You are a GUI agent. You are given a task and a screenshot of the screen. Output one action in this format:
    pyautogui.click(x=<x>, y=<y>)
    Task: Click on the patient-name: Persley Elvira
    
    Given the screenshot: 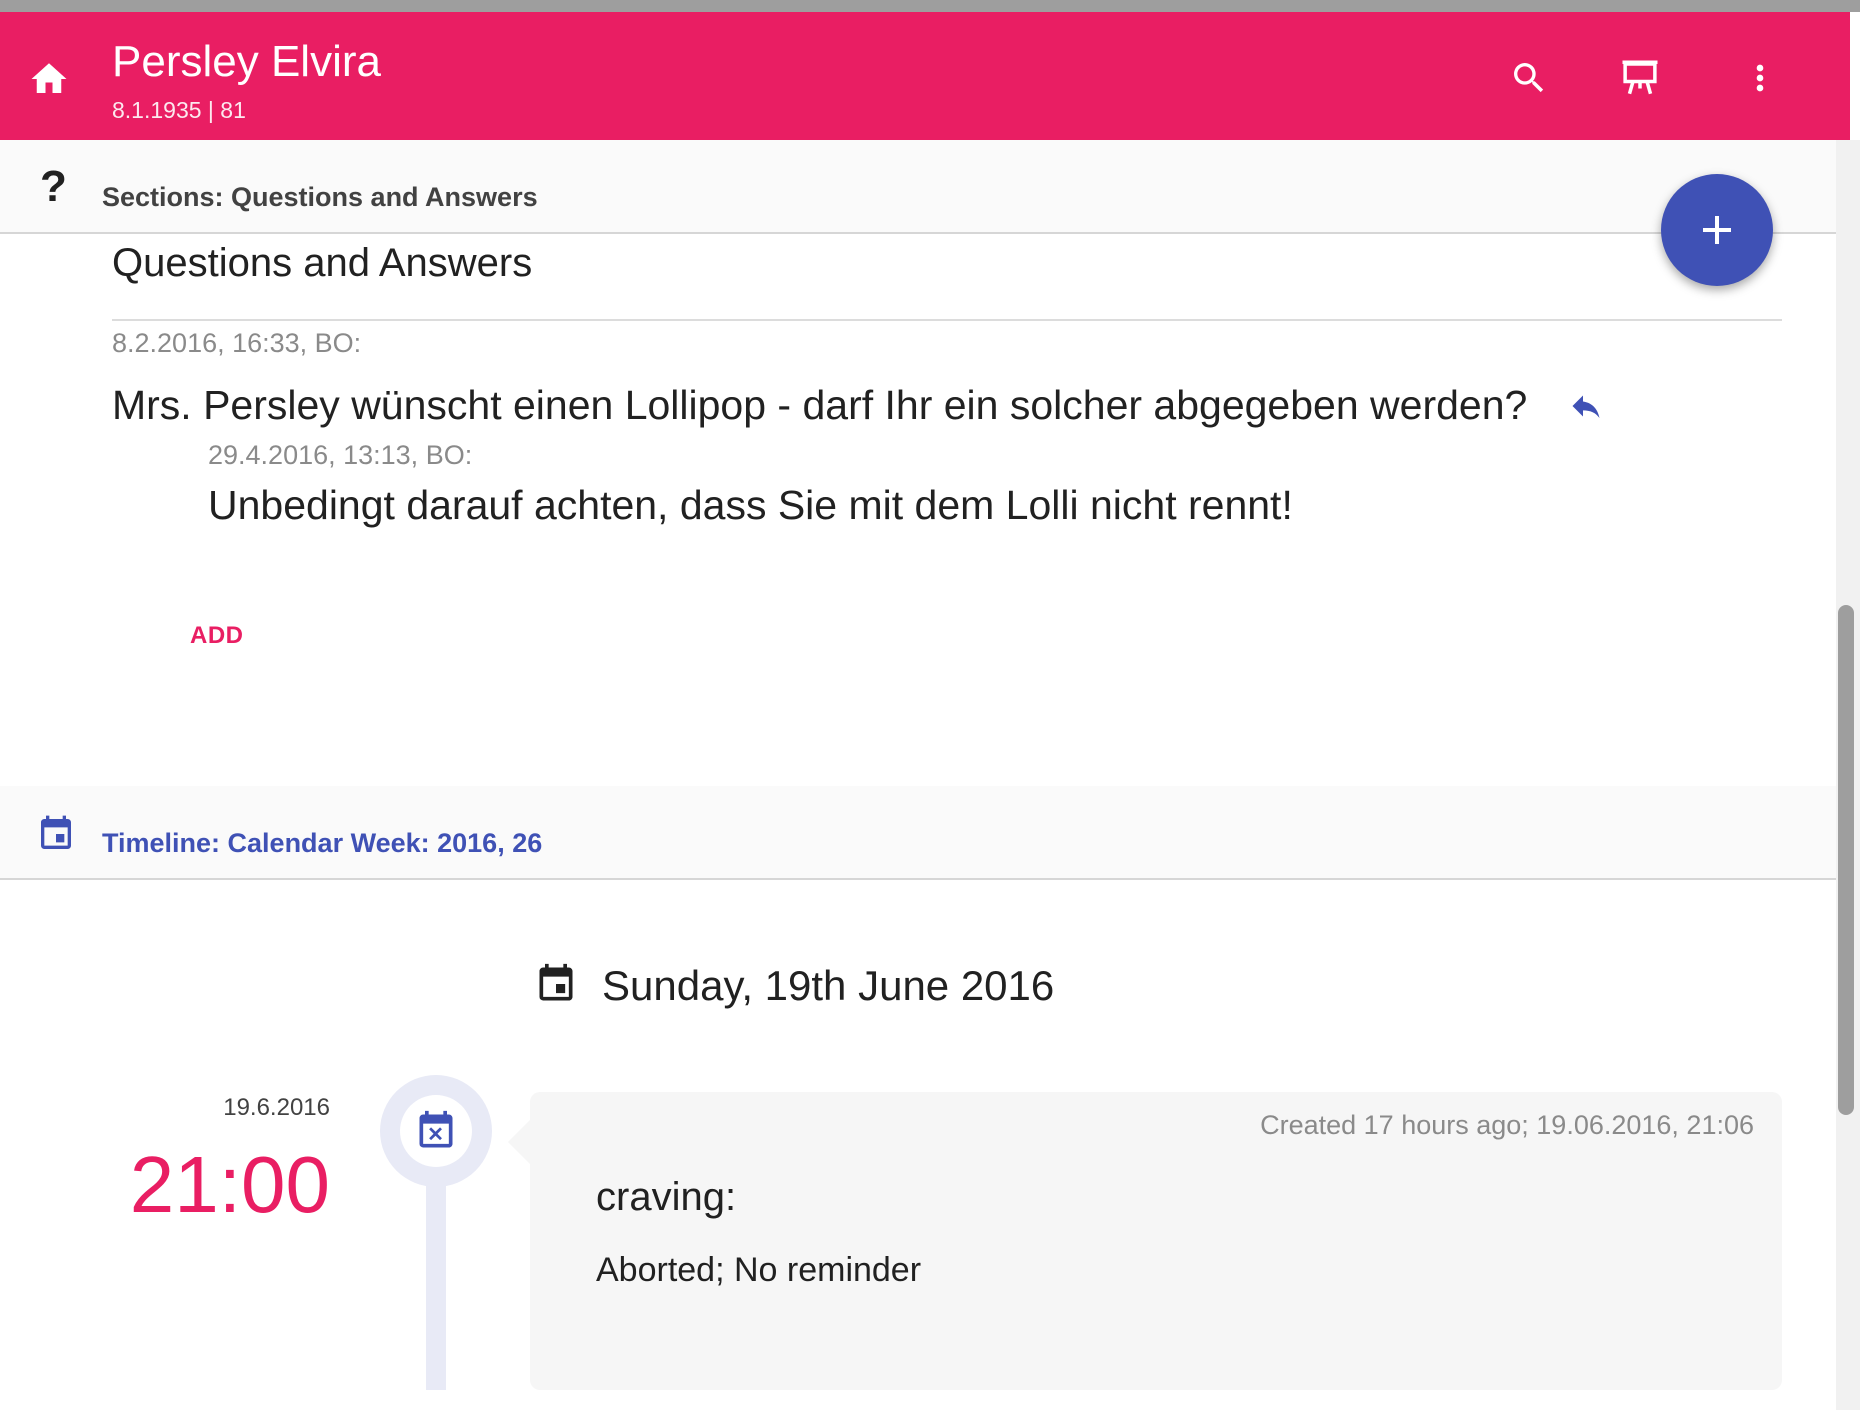 What is the action you would take?
    pyautogui.click(x=246, y=61)
    